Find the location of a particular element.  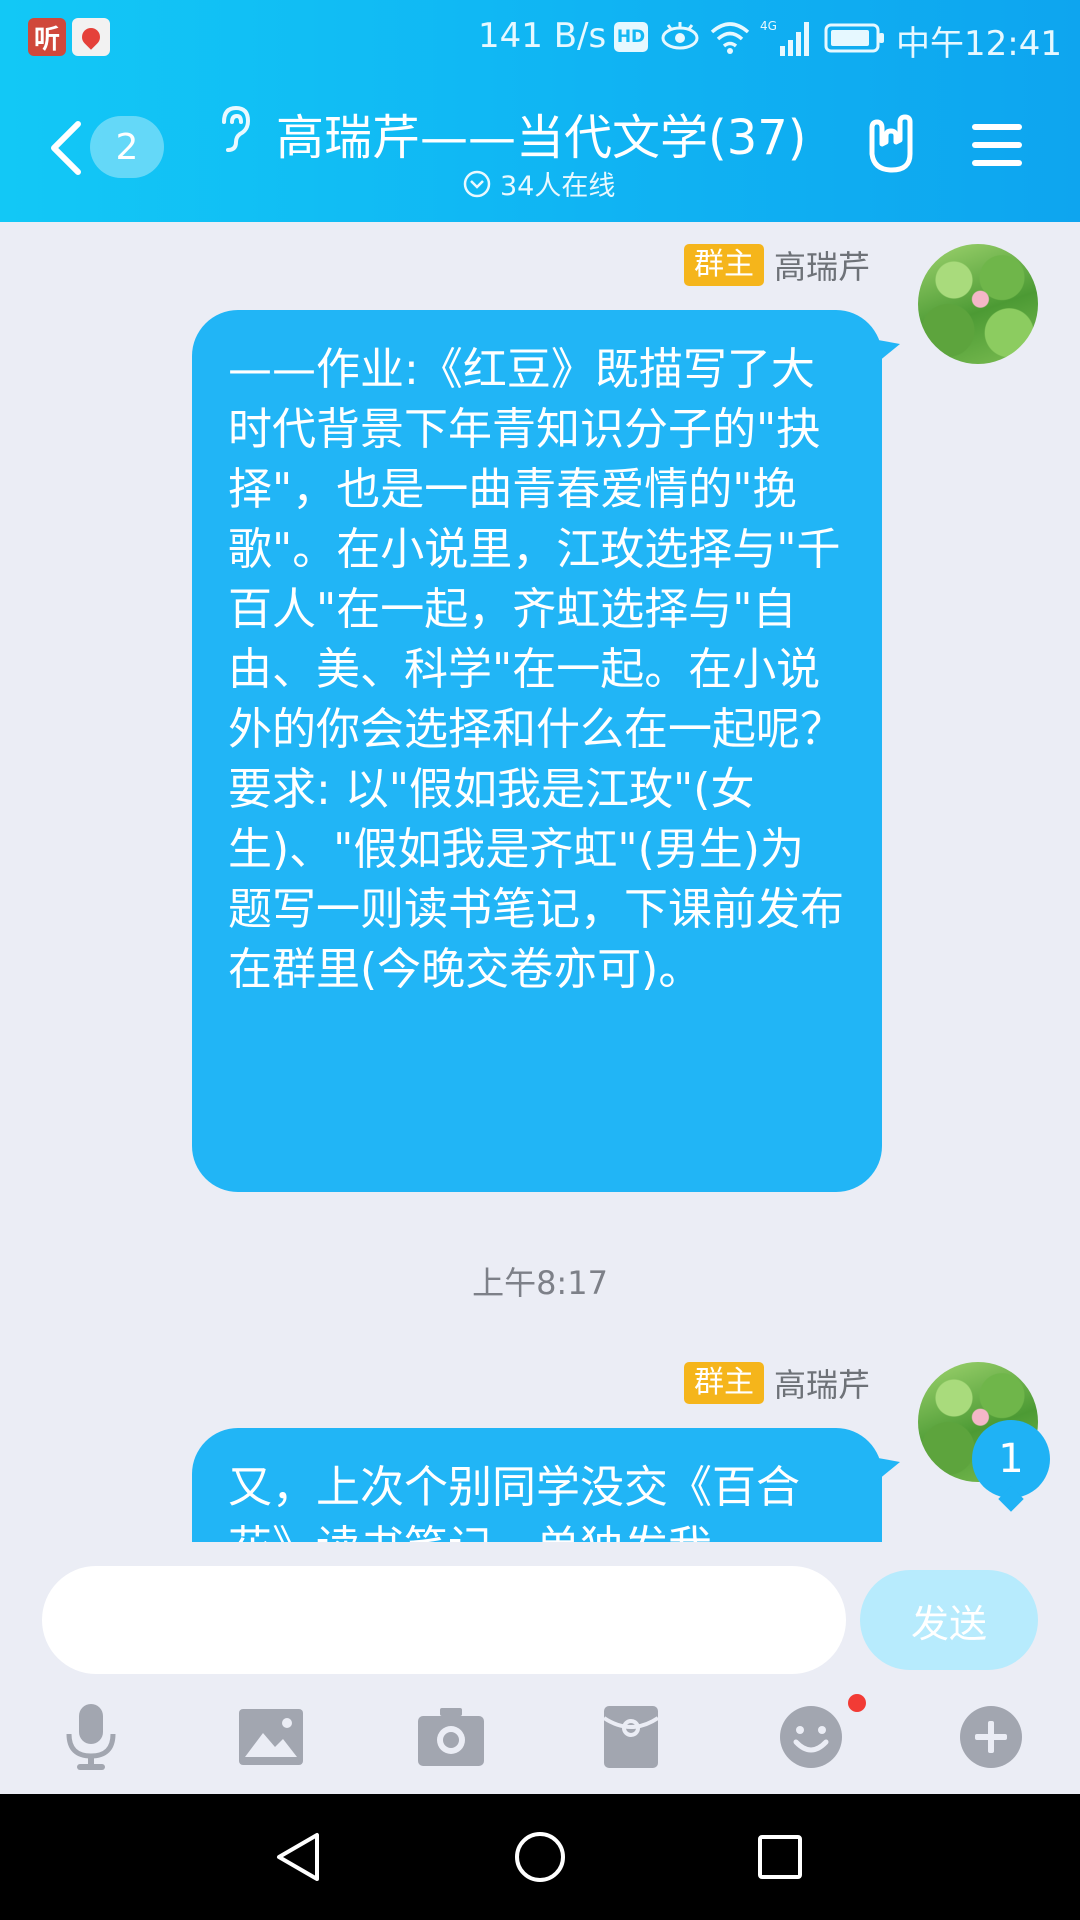

rock-hand-icon is located at coordinates (891, 145).